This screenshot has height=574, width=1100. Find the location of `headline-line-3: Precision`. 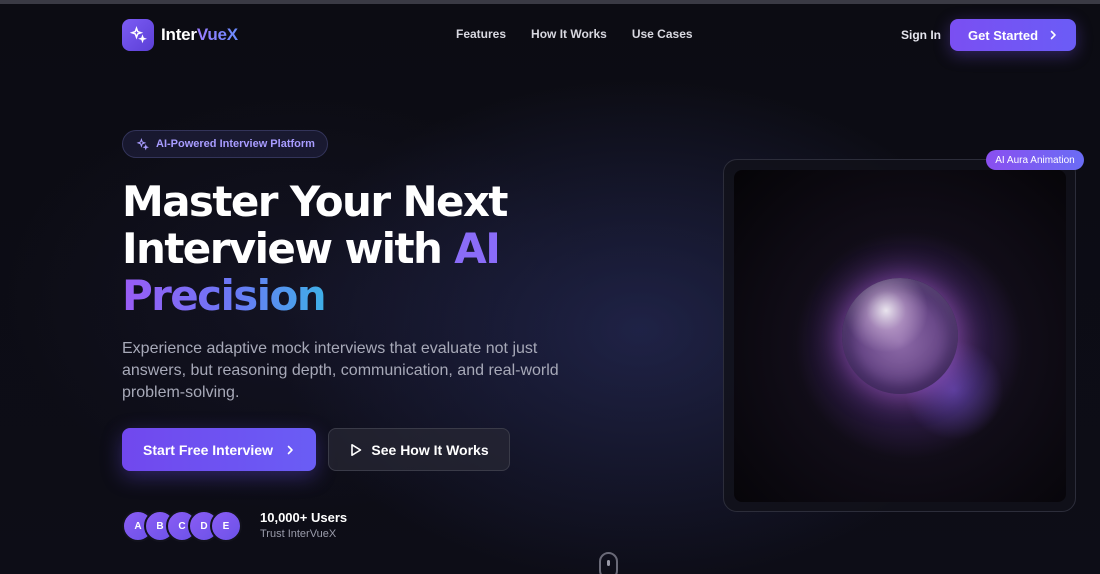

headline-line-3: Precision is located at coordinates (224, 295).